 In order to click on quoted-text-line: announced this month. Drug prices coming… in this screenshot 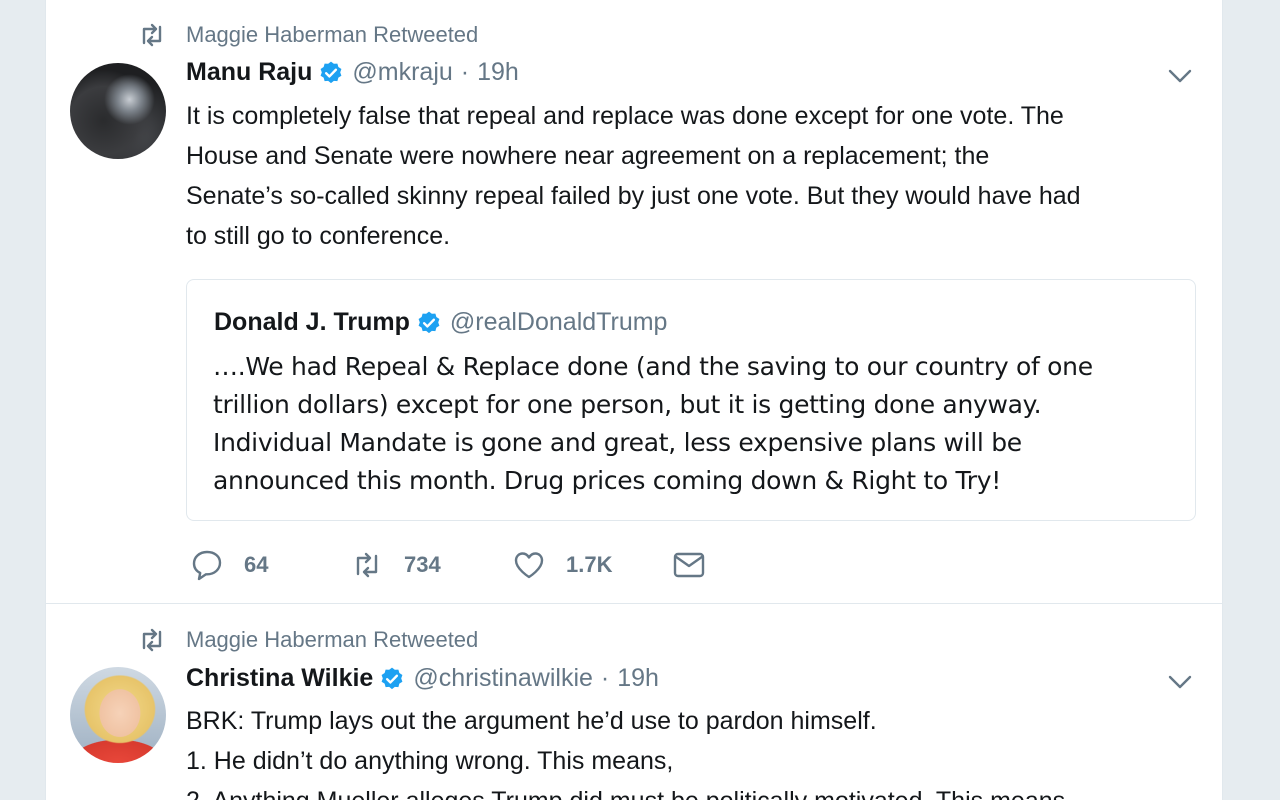, I will do `click(607, 480)`.